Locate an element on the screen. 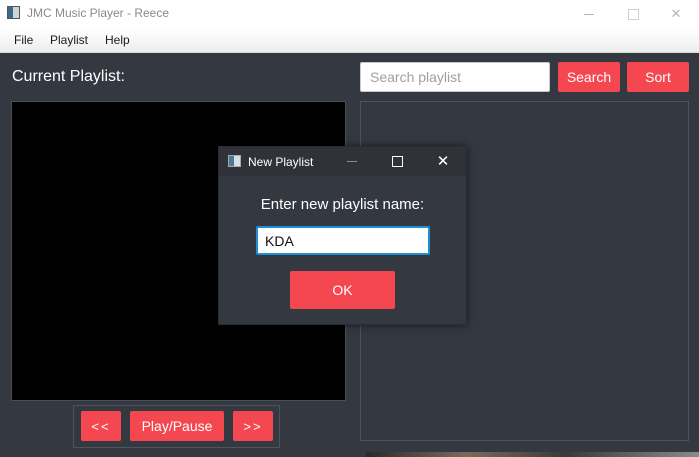  play-pause-button: Play/Pause is located at coordinates (177, 426).